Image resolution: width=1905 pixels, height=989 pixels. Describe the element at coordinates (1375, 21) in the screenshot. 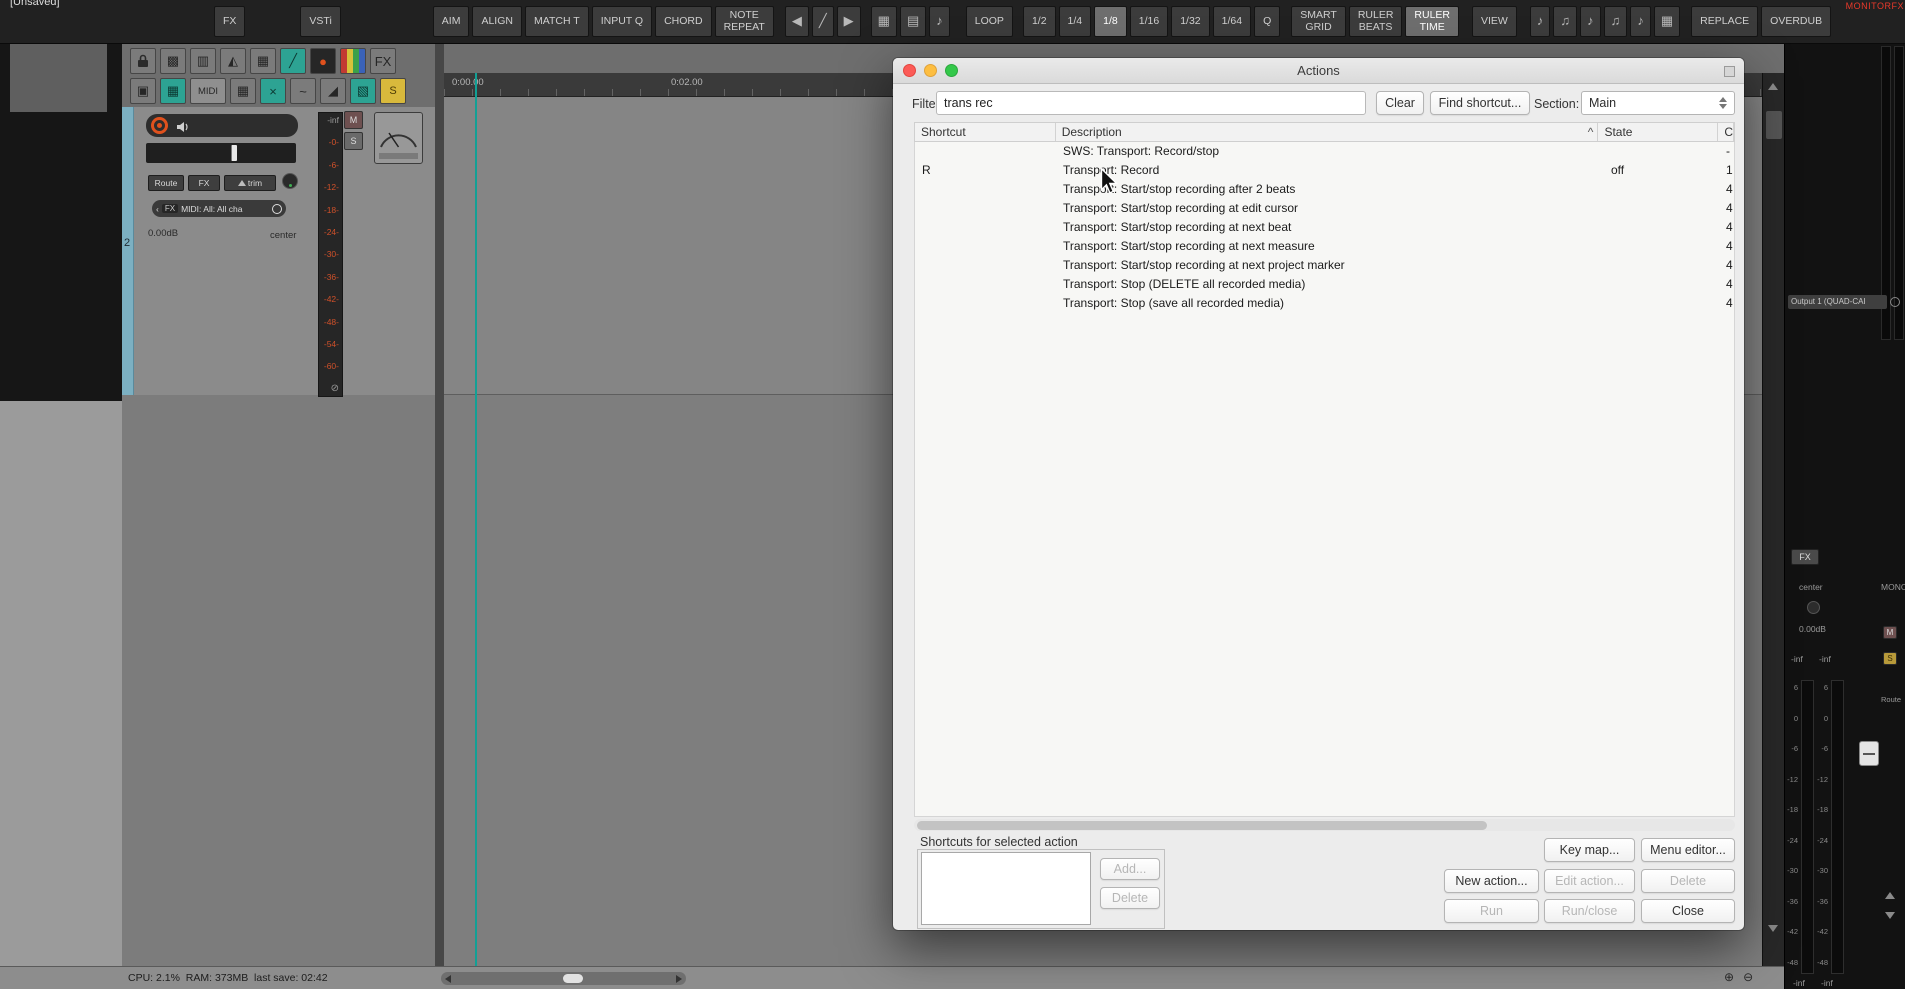

I see `ruler-mode-button: RULER BEATS` at that location.